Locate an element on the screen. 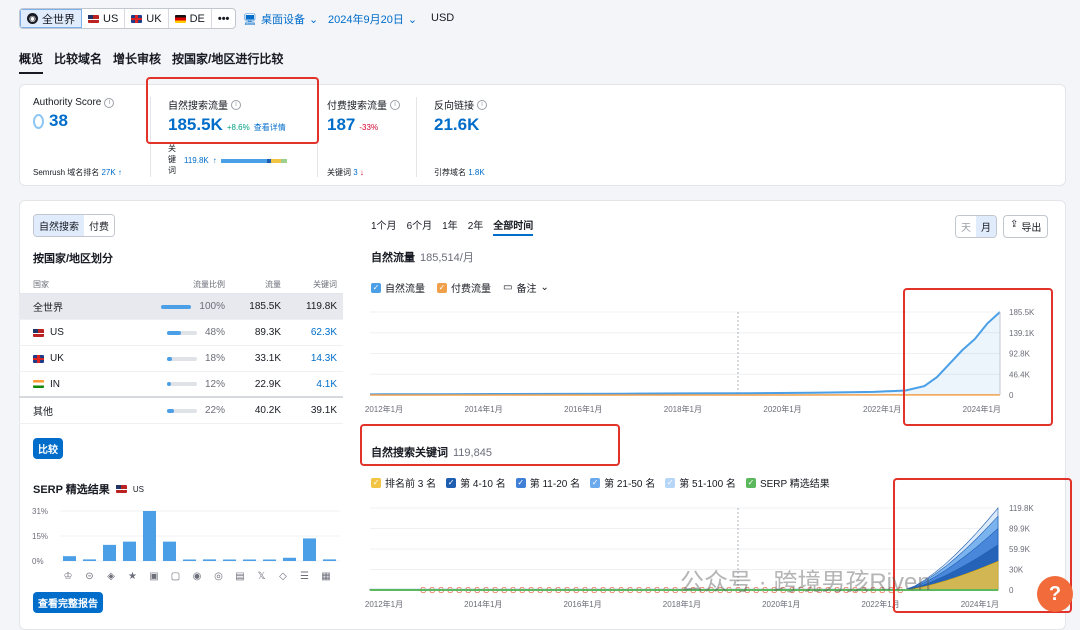 The height and width of the screenshot is (630, 1080). gallery-icon: ▦ is located at coordinates (325, 576).